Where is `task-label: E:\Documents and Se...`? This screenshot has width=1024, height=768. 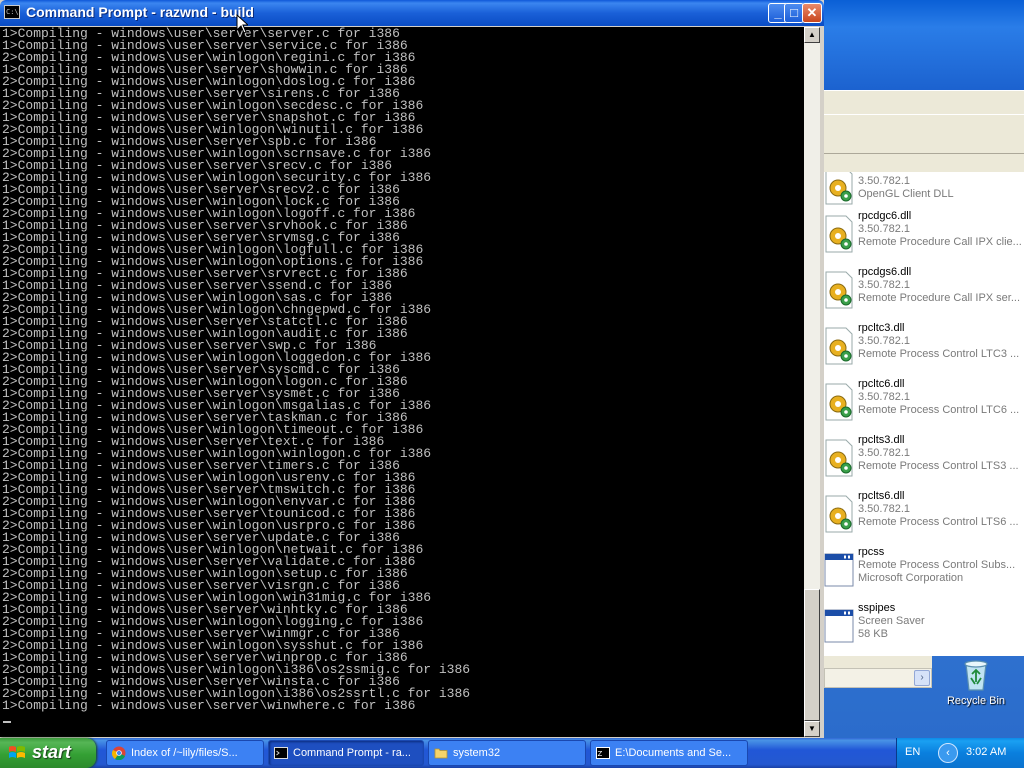 task-label: E:\Documents and Se... is located at coordinates (673, 753).